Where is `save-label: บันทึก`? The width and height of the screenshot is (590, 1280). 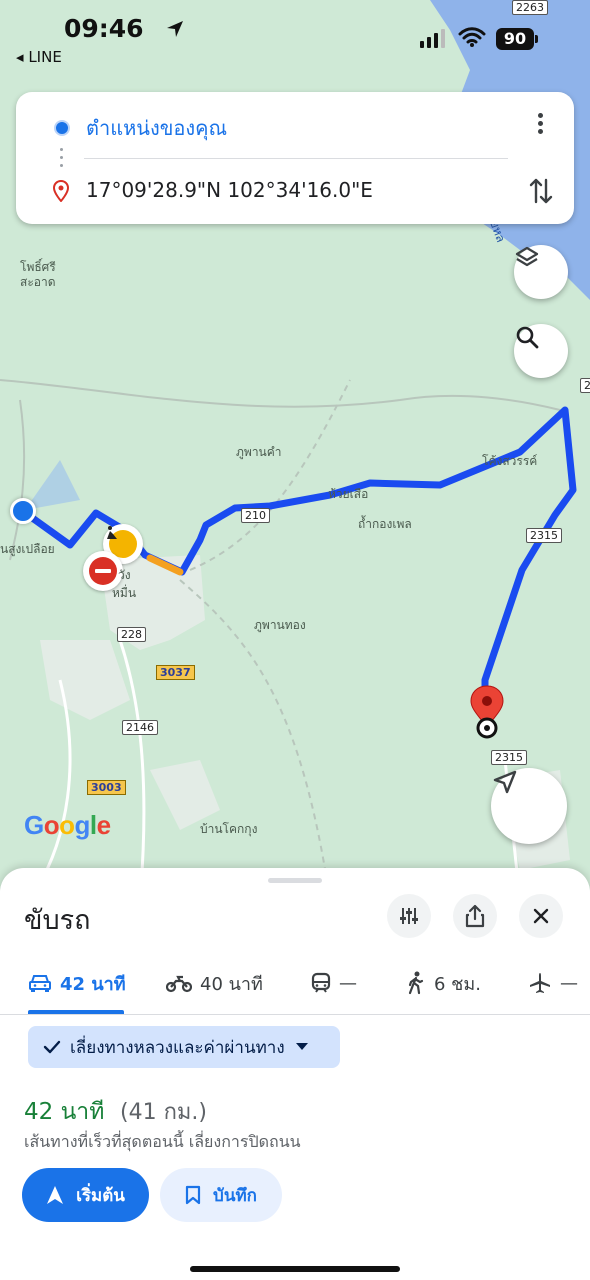 save-label: บันทึก is located at coordinates (235, 1195).